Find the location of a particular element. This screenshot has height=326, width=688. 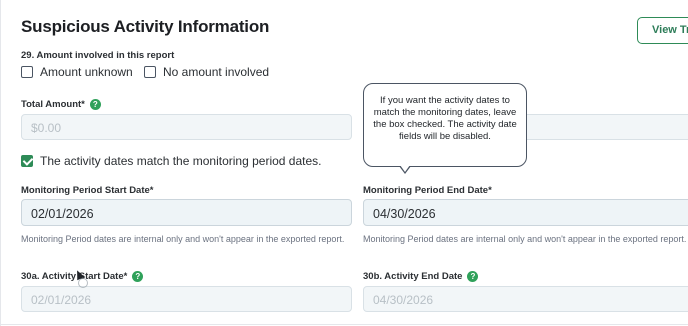

total-amount-label-row: Total Amount* ? is located at coordinates (61, 104).